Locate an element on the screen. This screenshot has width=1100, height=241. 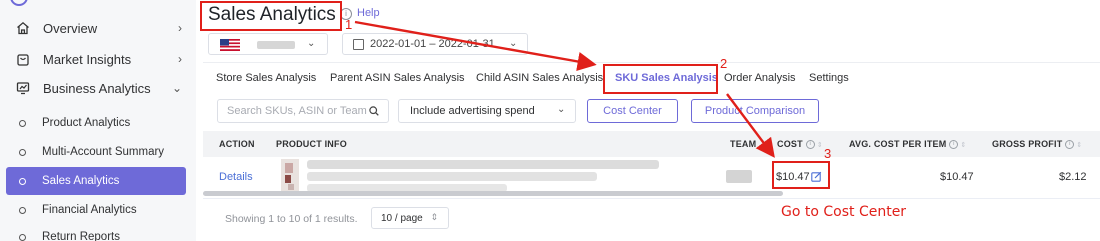
sidebar-subitem-financial-analytics: Financial Analytics is located at coordinates (96, 210).